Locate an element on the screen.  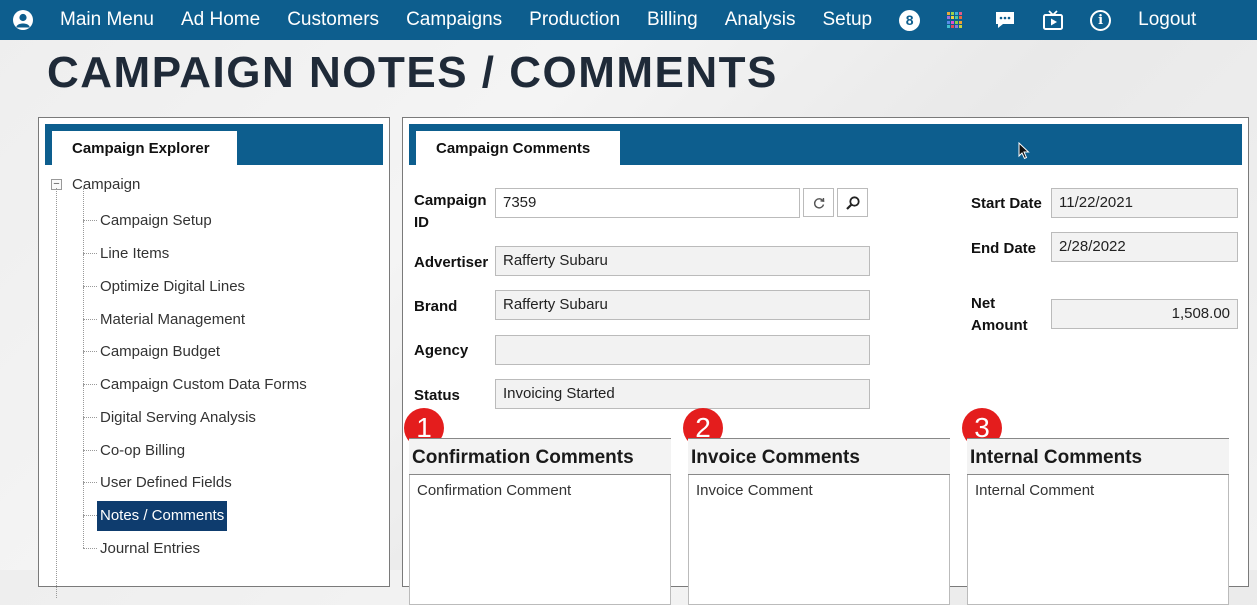
nav-analysis: Analysis is located at coordinates (760, 20).